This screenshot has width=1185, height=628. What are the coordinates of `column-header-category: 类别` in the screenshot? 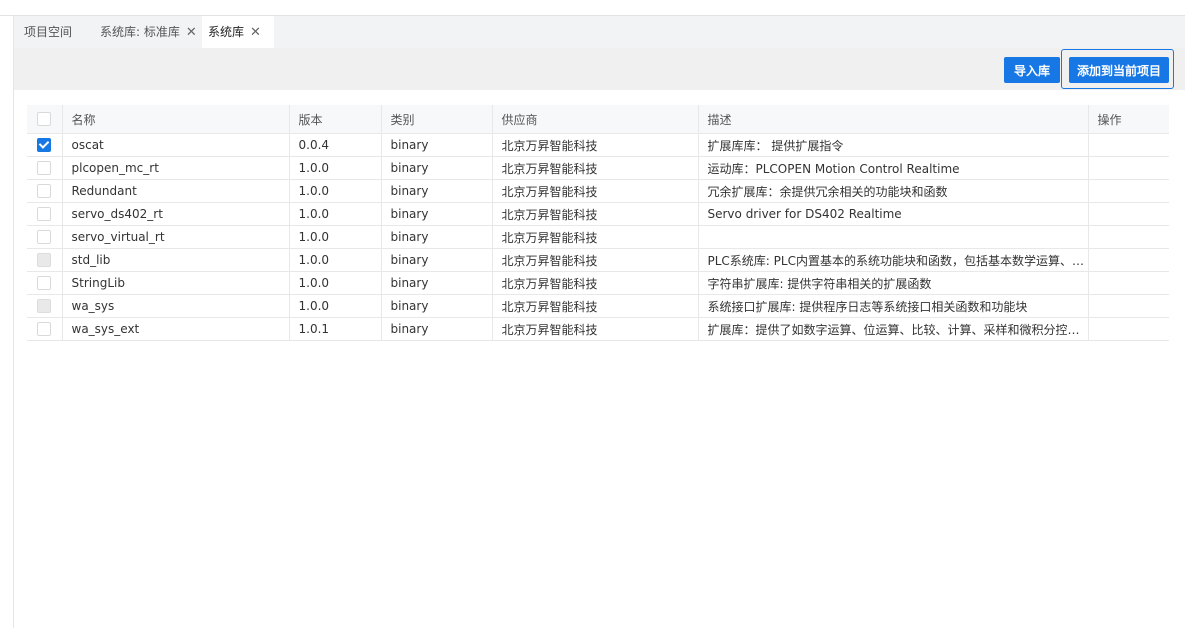 It's located at (437, 119).